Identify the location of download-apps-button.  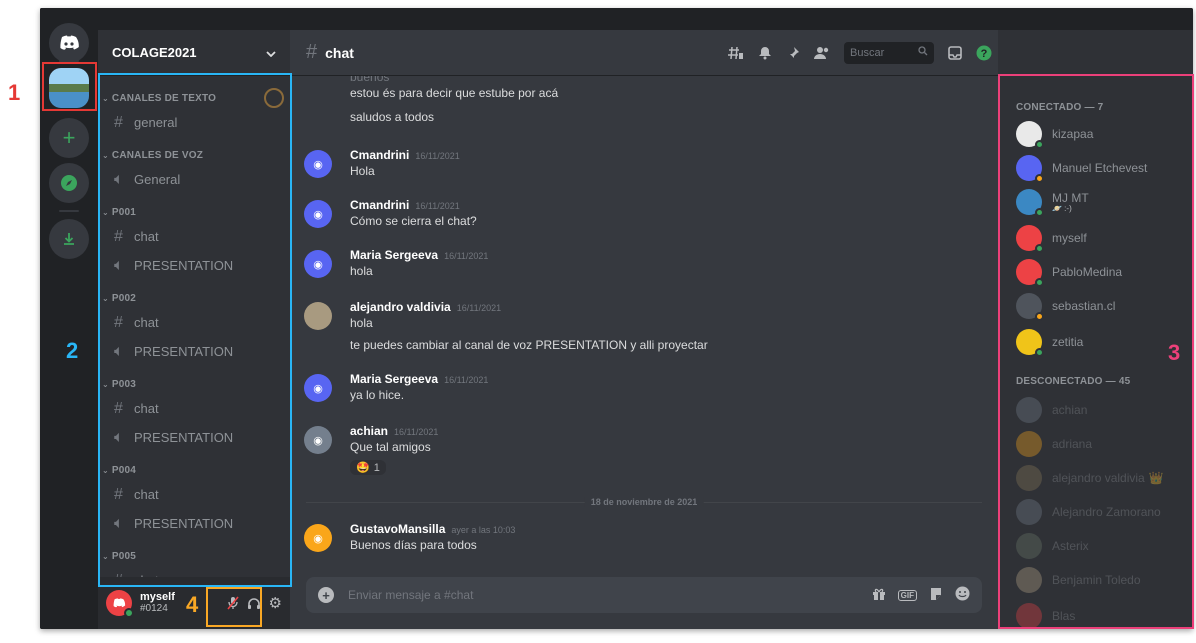
(69, 239).